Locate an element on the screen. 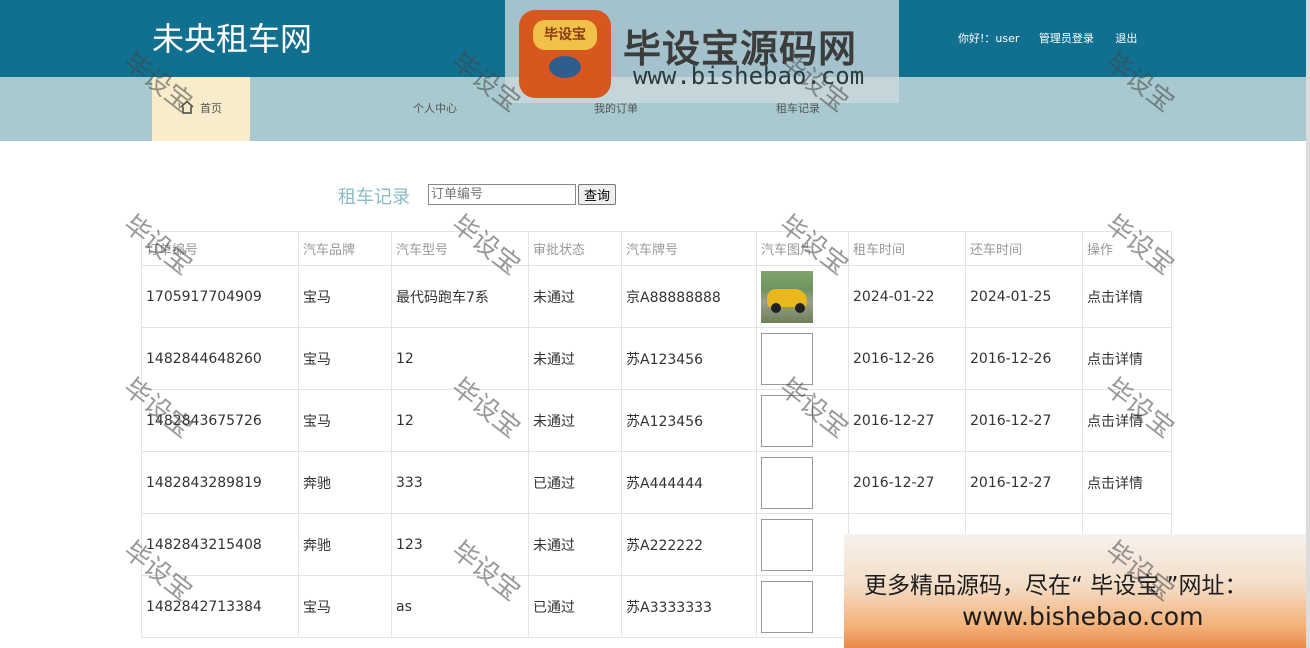  cell-model: 最代码跑车7系 is located at coordinates (460, 296).